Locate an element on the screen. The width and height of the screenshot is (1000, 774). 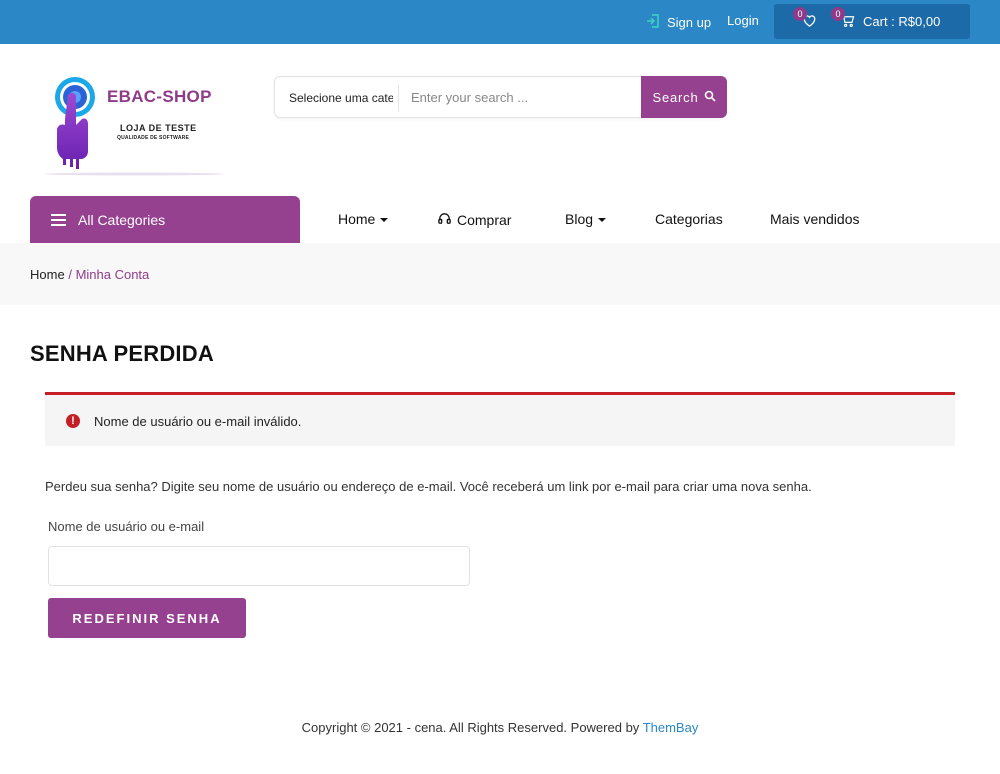
nav-item-blog: Blog is located at coordinates (586, 219).